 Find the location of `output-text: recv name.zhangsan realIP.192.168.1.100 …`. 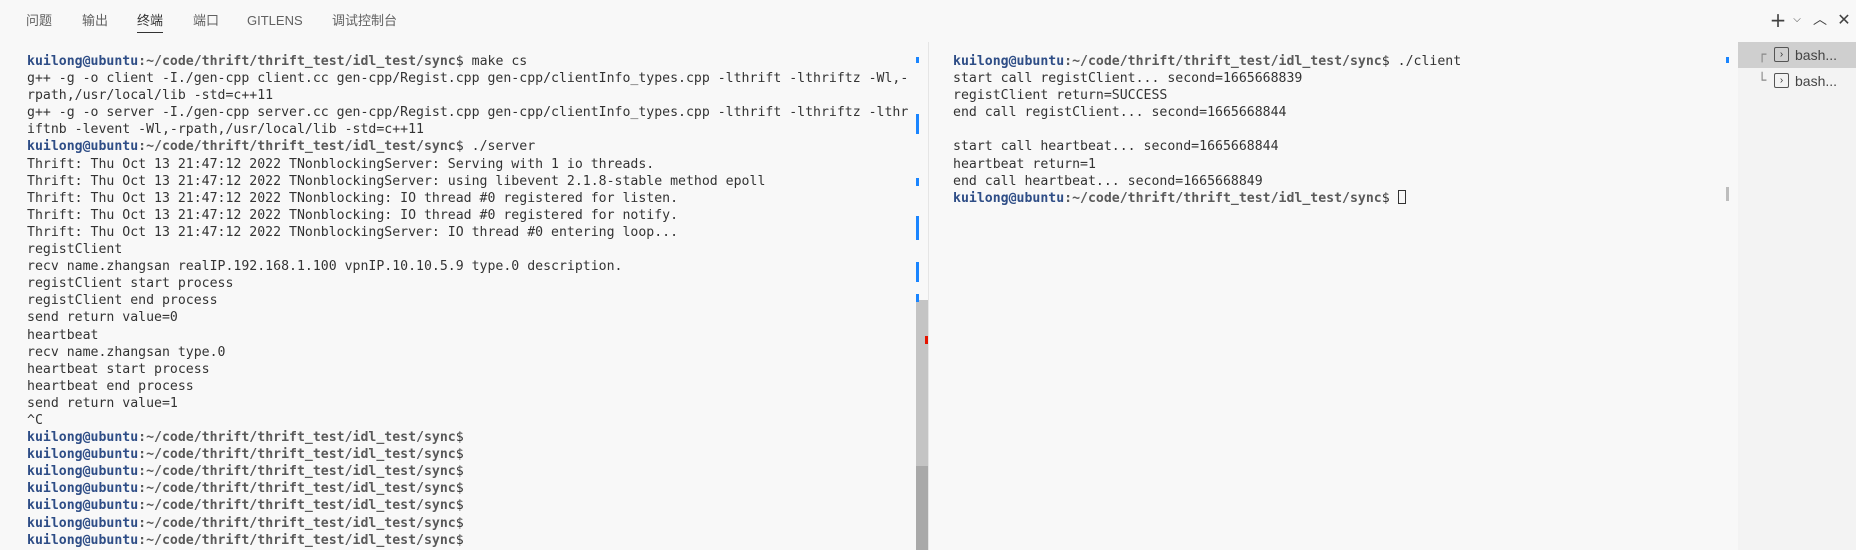

output-text: recv name.zhangsan realIP.192.168.1.100 … is located at coordinates (325, 267).